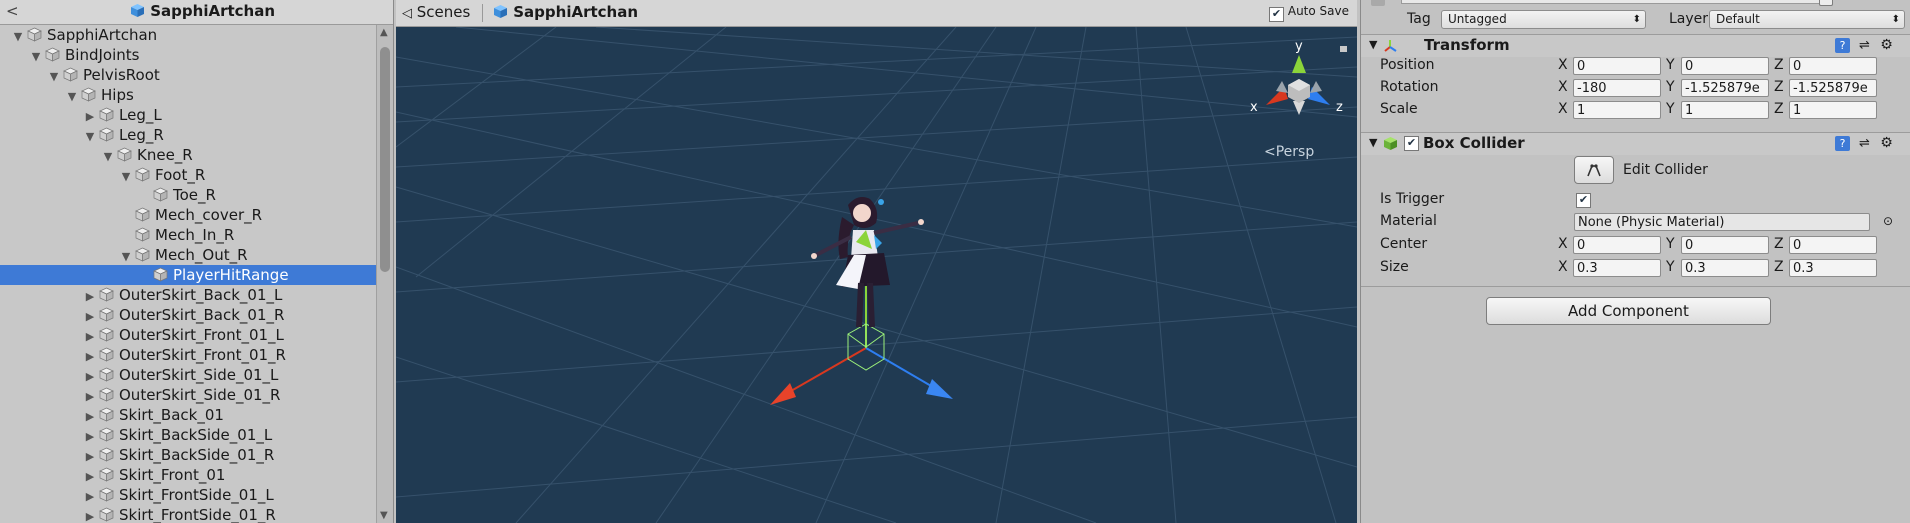 The image size is (1910, 523). Describe the element at coordinates (1833, 66) in the screenshot. I see `position-z-field: 0` at that location.